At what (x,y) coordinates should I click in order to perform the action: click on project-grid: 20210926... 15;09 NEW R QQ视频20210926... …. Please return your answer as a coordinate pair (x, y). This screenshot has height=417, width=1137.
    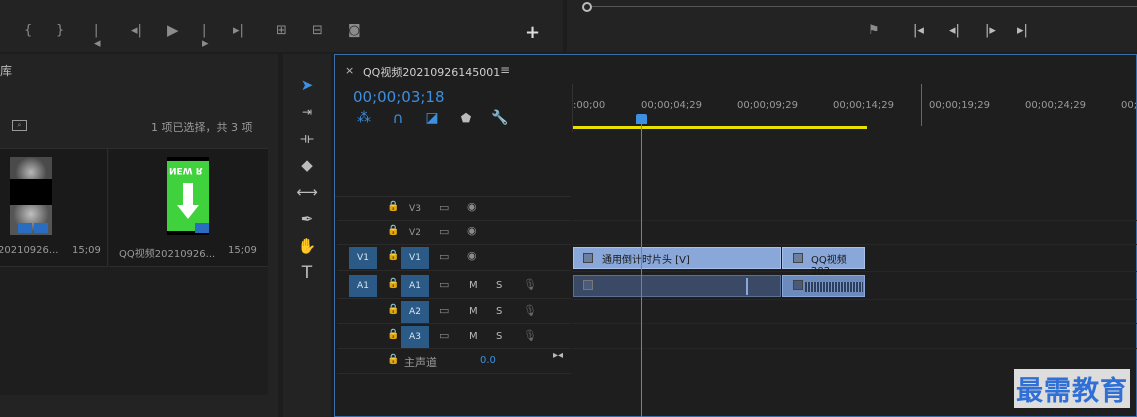
    Looking at the image, I should click on (134, 271).